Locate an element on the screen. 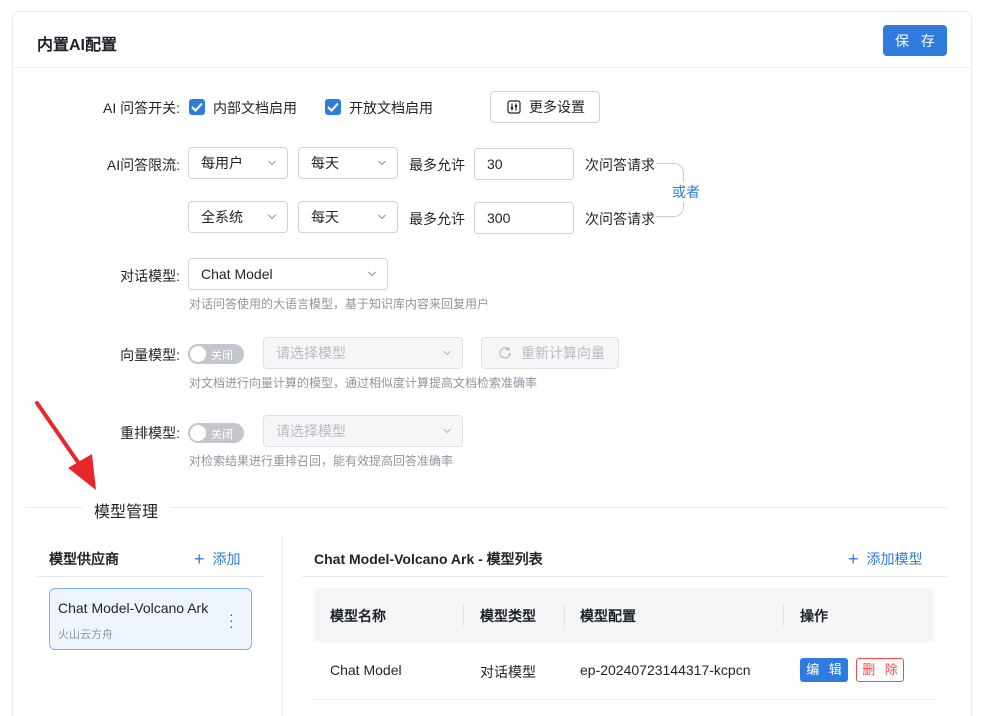  requests-suffix-2: 次问答请求 is located at coordinates (620, 219).